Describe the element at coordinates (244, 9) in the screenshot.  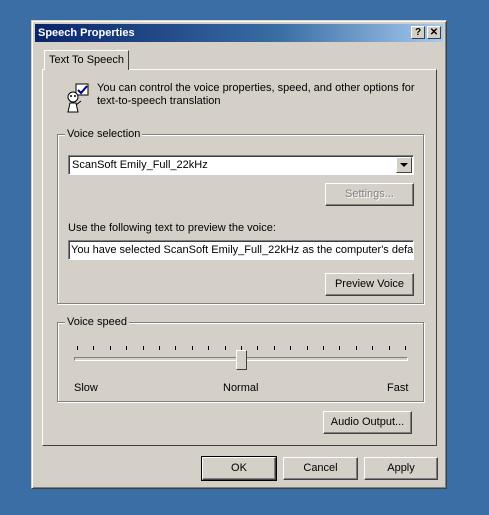
I see `desktop-background` at that location.